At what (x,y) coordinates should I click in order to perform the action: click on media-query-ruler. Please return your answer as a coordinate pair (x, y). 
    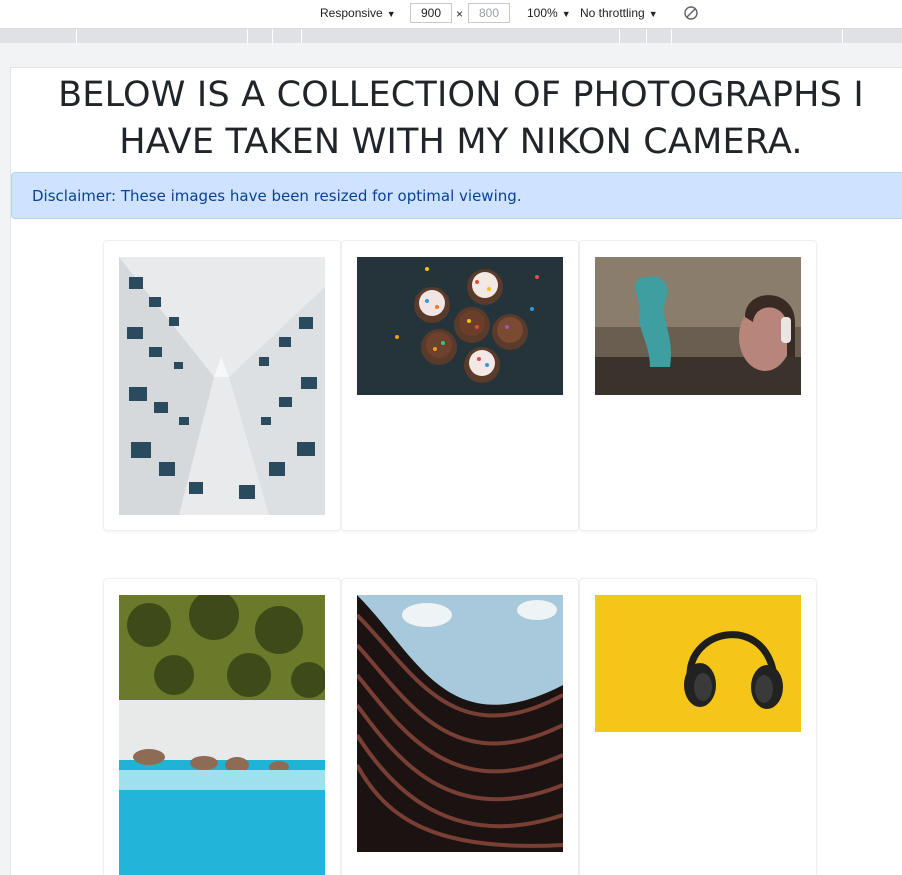
    Looking at the image, I should click on (451, 36).